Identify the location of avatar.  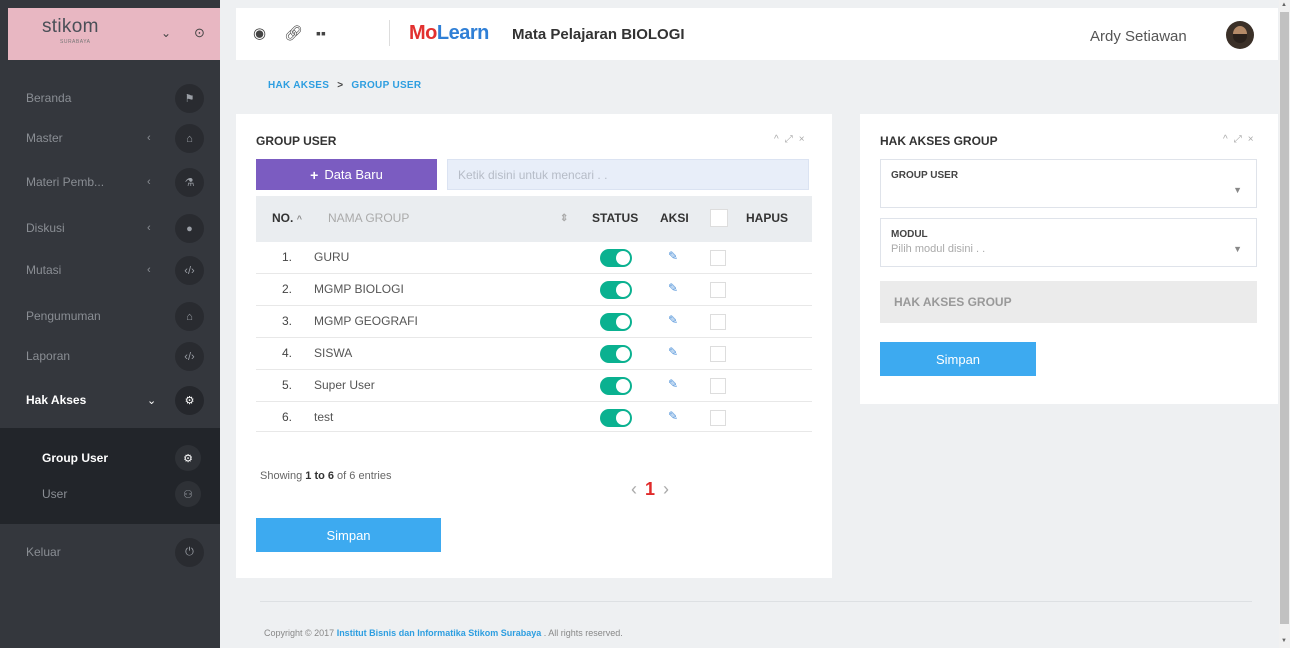
(1240, 35).